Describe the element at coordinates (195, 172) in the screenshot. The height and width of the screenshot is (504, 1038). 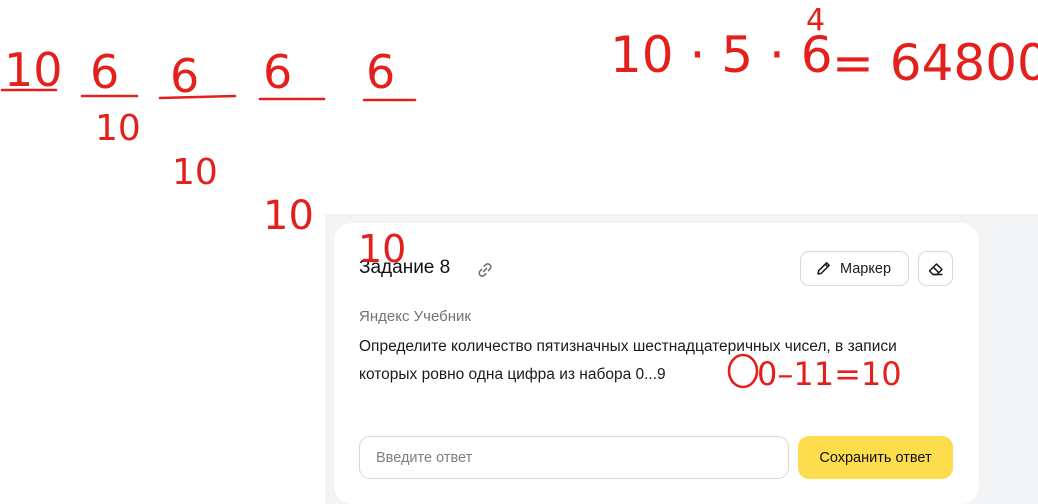
I see `ink-denominator-2: 10` at that location.